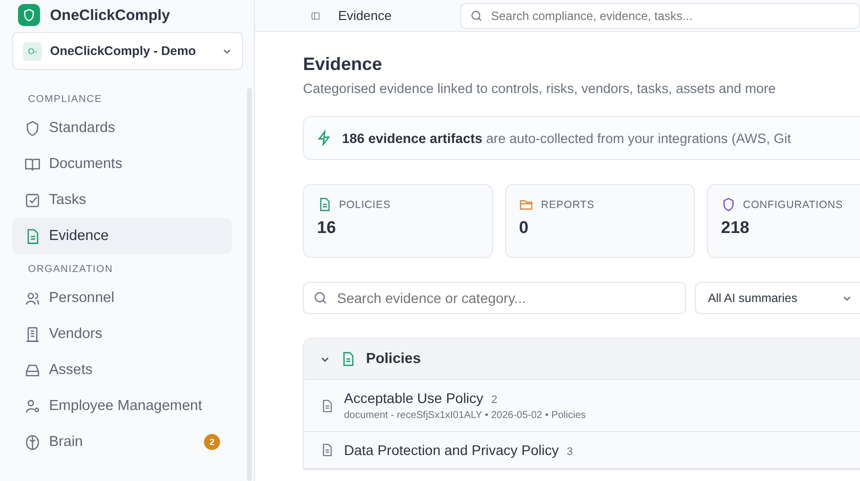 This screenshot has height=481, width=860. I want to click on sidebar-item: Employee Management, so click(122, 406).